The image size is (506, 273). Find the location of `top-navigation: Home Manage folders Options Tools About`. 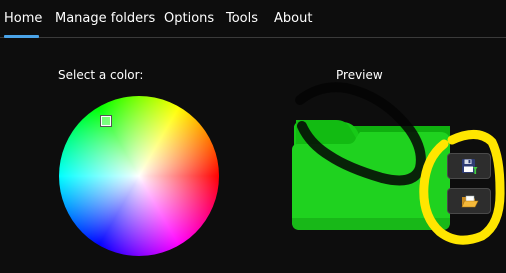

top-navigation: Home Manage folders Options Tools About is located at coordinates (253, 19).